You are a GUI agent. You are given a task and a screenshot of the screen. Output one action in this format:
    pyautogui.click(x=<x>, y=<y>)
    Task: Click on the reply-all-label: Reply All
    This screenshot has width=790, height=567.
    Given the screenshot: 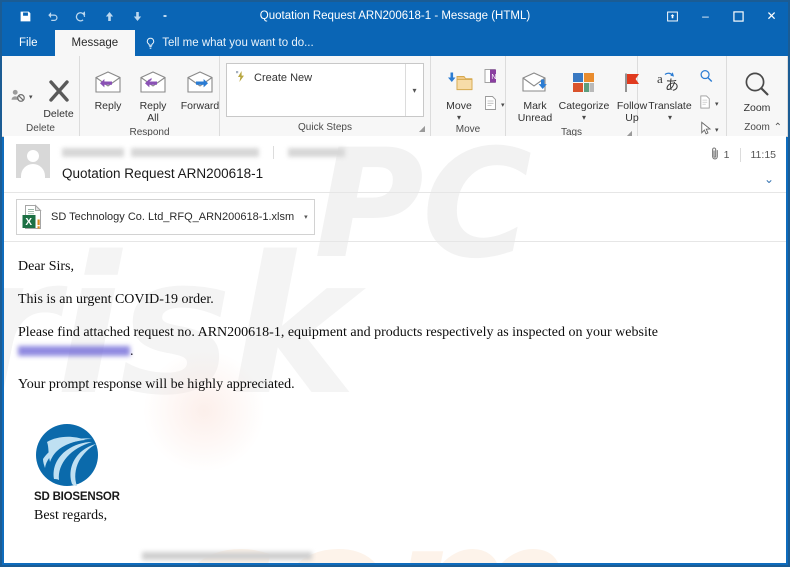 What is the action you would take?
    pyautogui.click(x=153, y=112)
    